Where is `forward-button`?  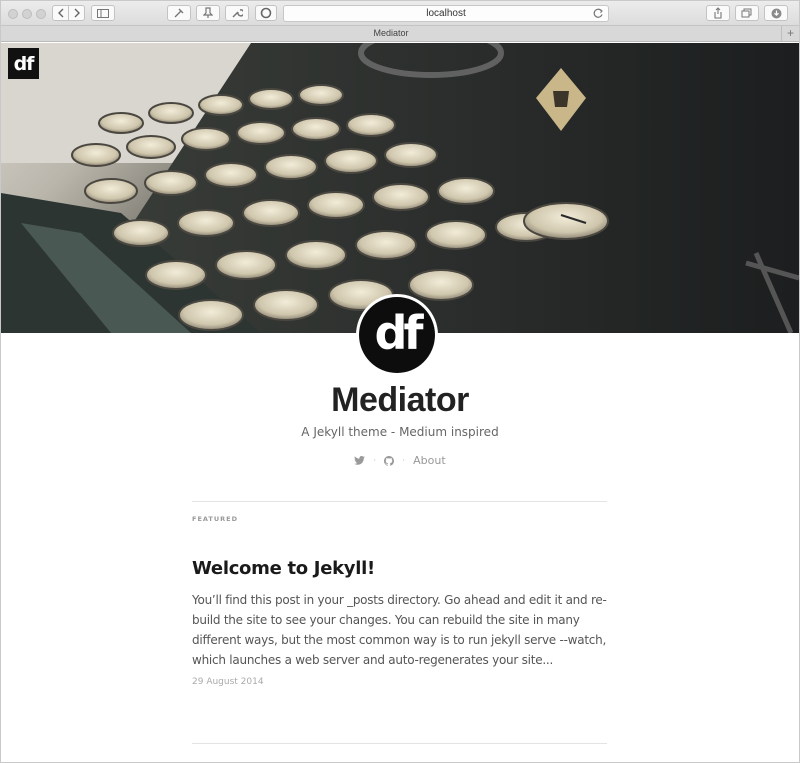
forward-button is located at coordinates (76, 13).